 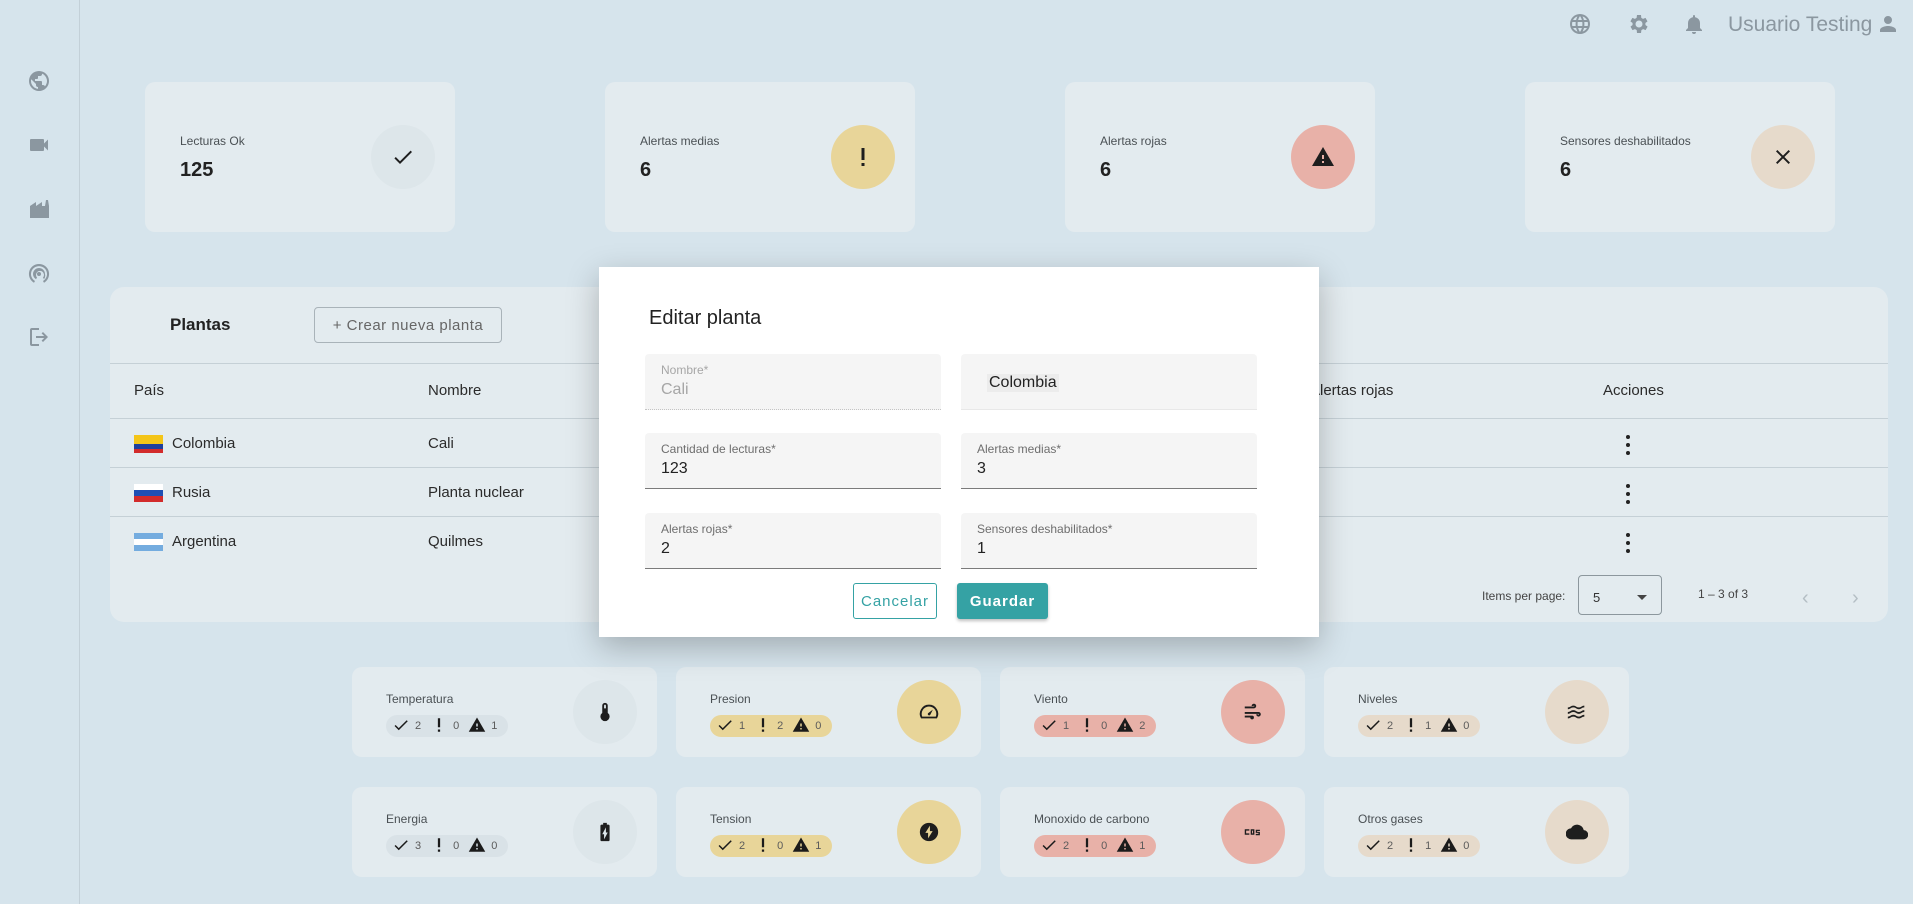 I want to click on factory-icon, so click(x=39, y=209).